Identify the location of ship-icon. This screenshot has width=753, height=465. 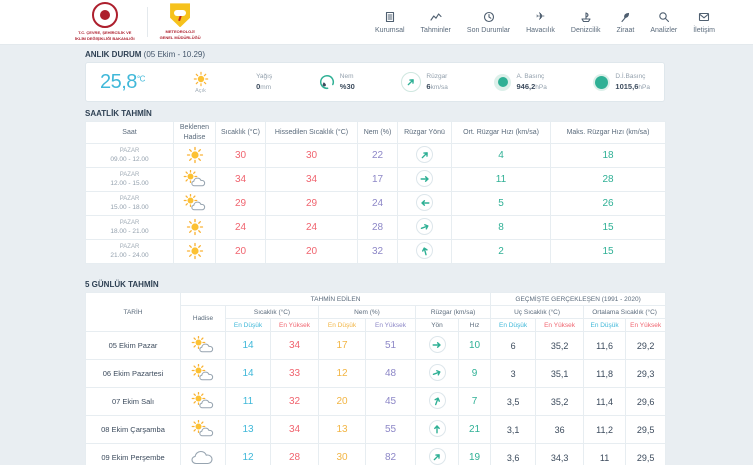
(586, 17).